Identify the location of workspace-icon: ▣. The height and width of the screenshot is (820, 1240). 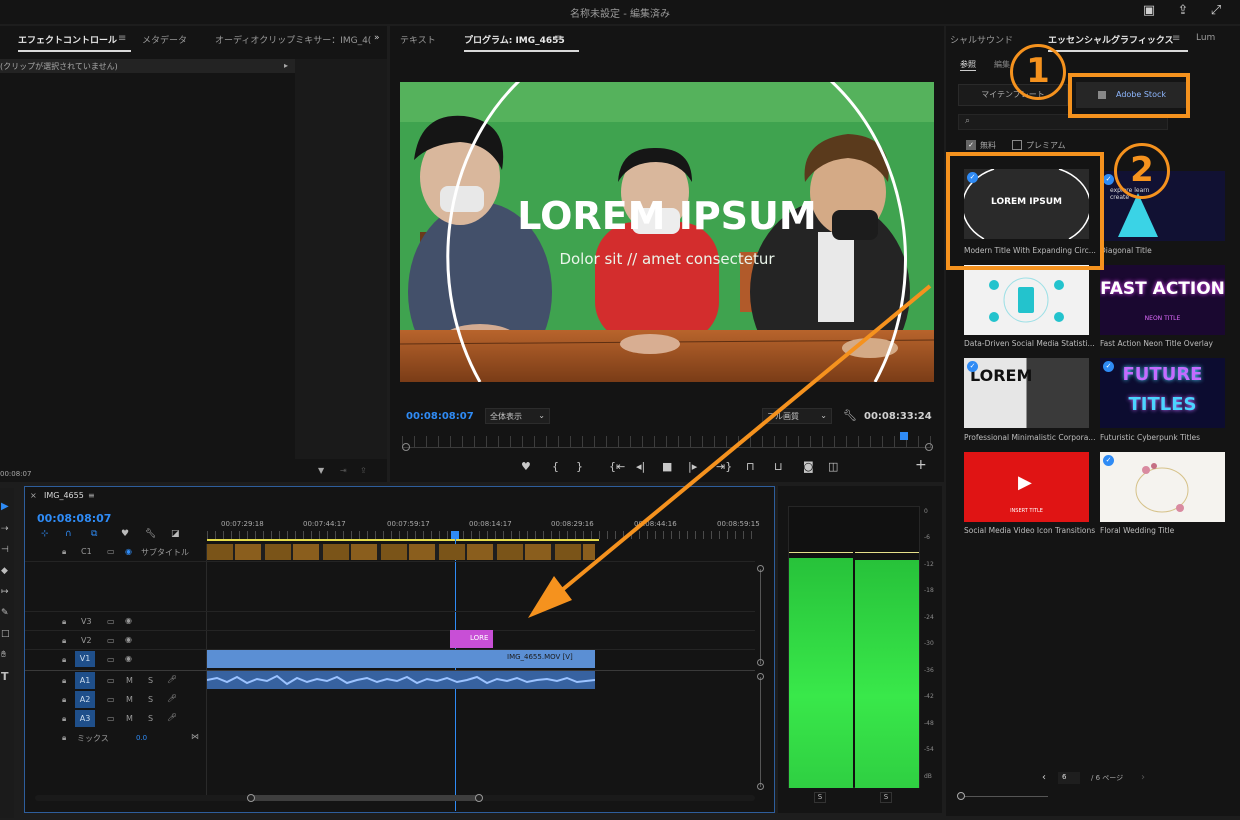
(1149, 11).